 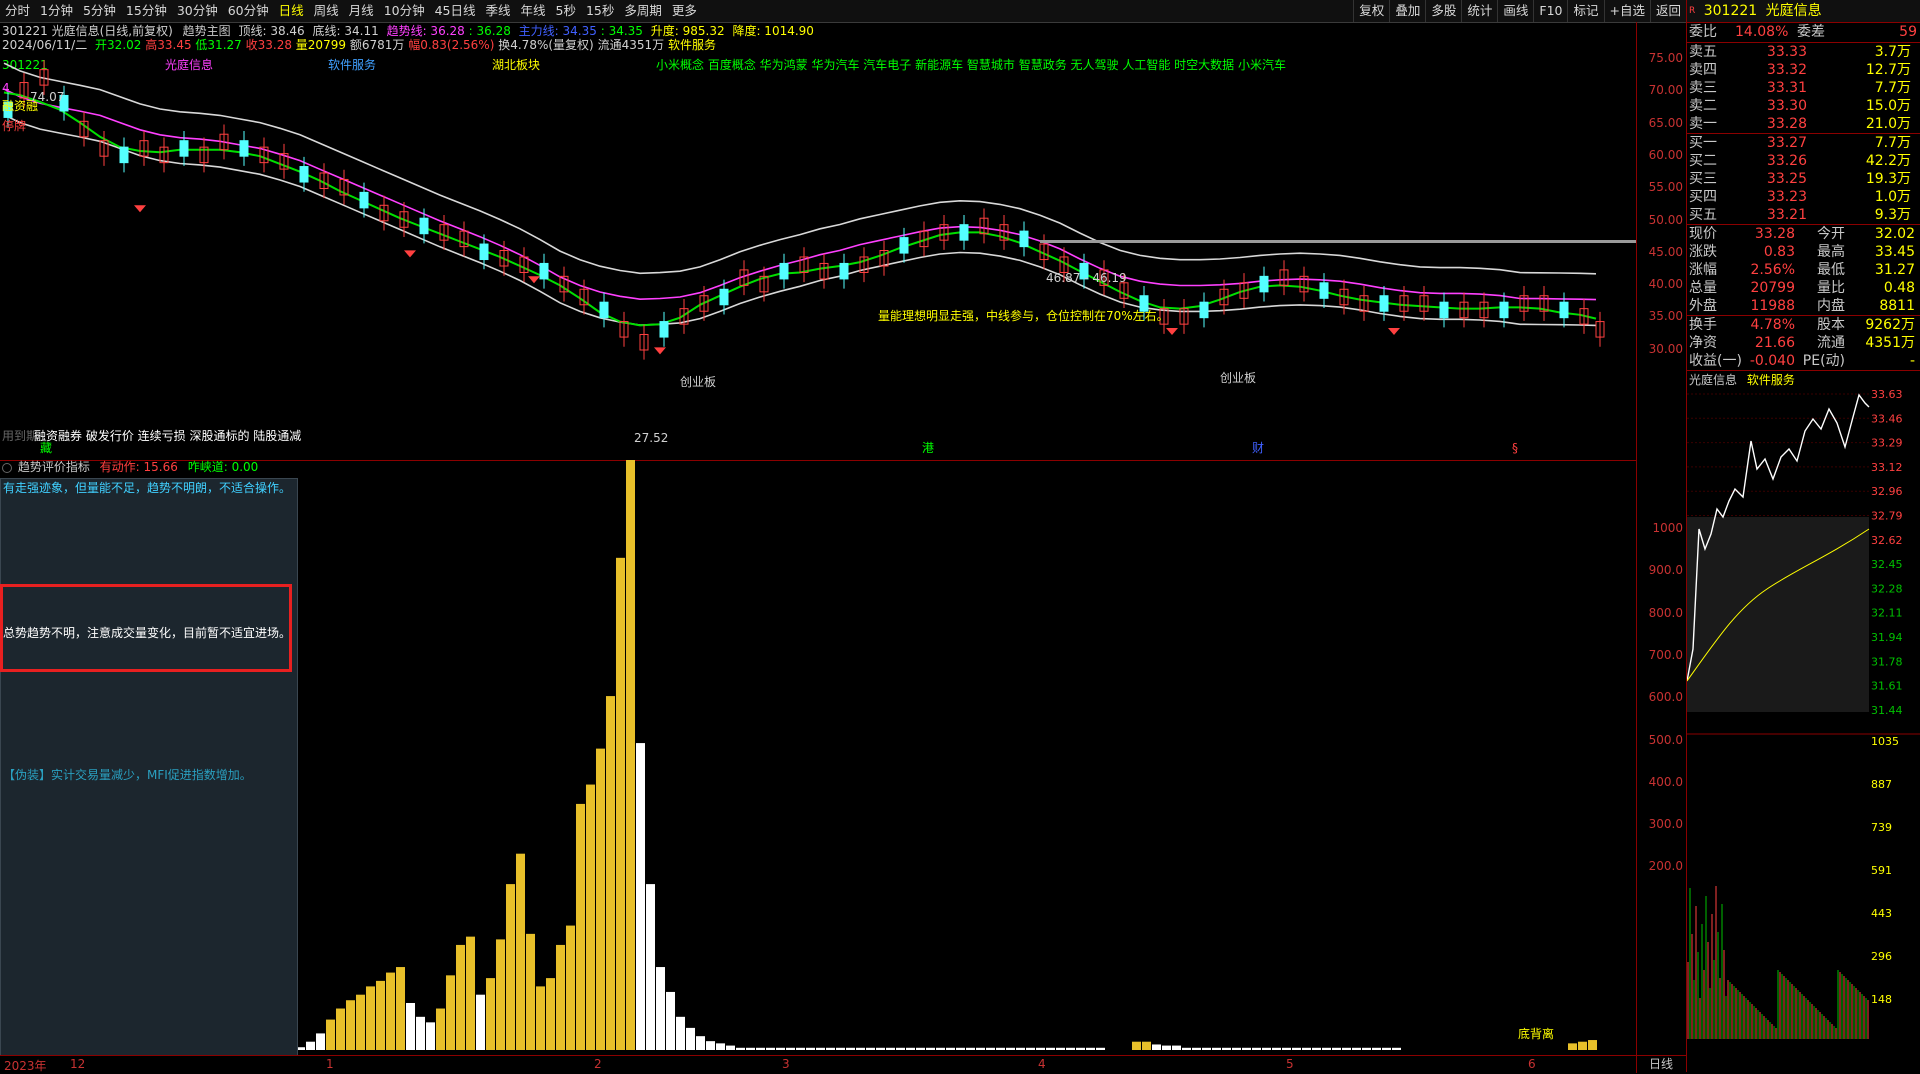 I want to click on period-tab: 分时, so click(x=17, y=11).